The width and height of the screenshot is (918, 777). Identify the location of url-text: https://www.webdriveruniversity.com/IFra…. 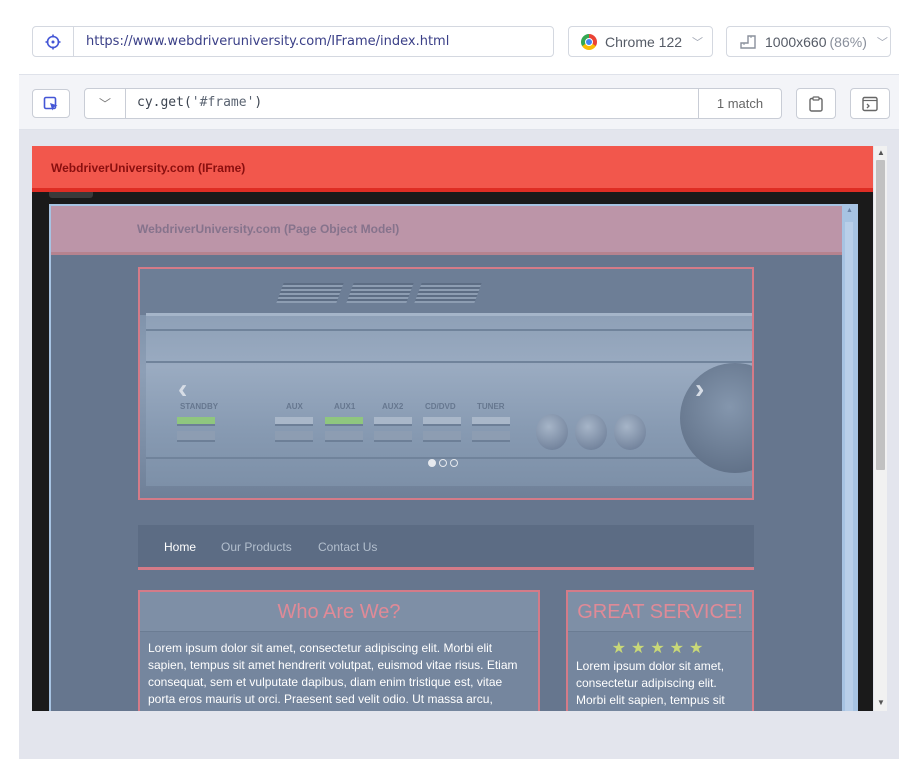
(268, 41).